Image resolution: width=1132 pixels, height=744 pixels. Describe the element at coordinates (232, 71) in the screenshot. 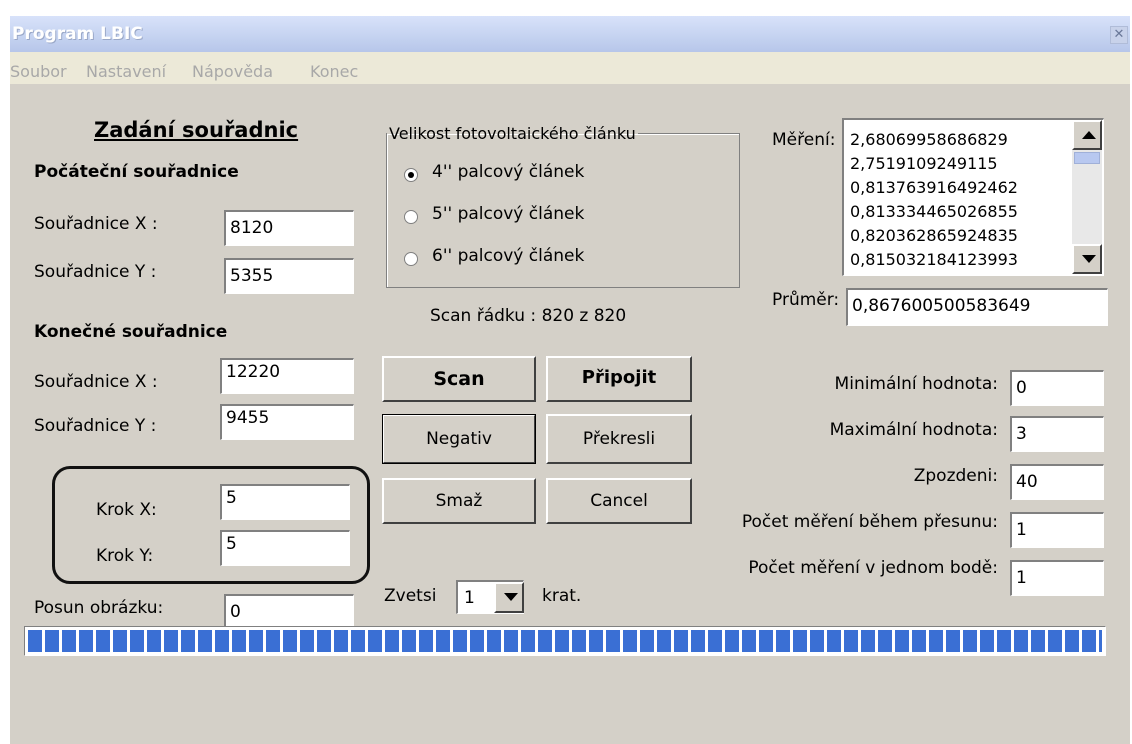

I see `menu-napoveda: Nápověda` at that location.